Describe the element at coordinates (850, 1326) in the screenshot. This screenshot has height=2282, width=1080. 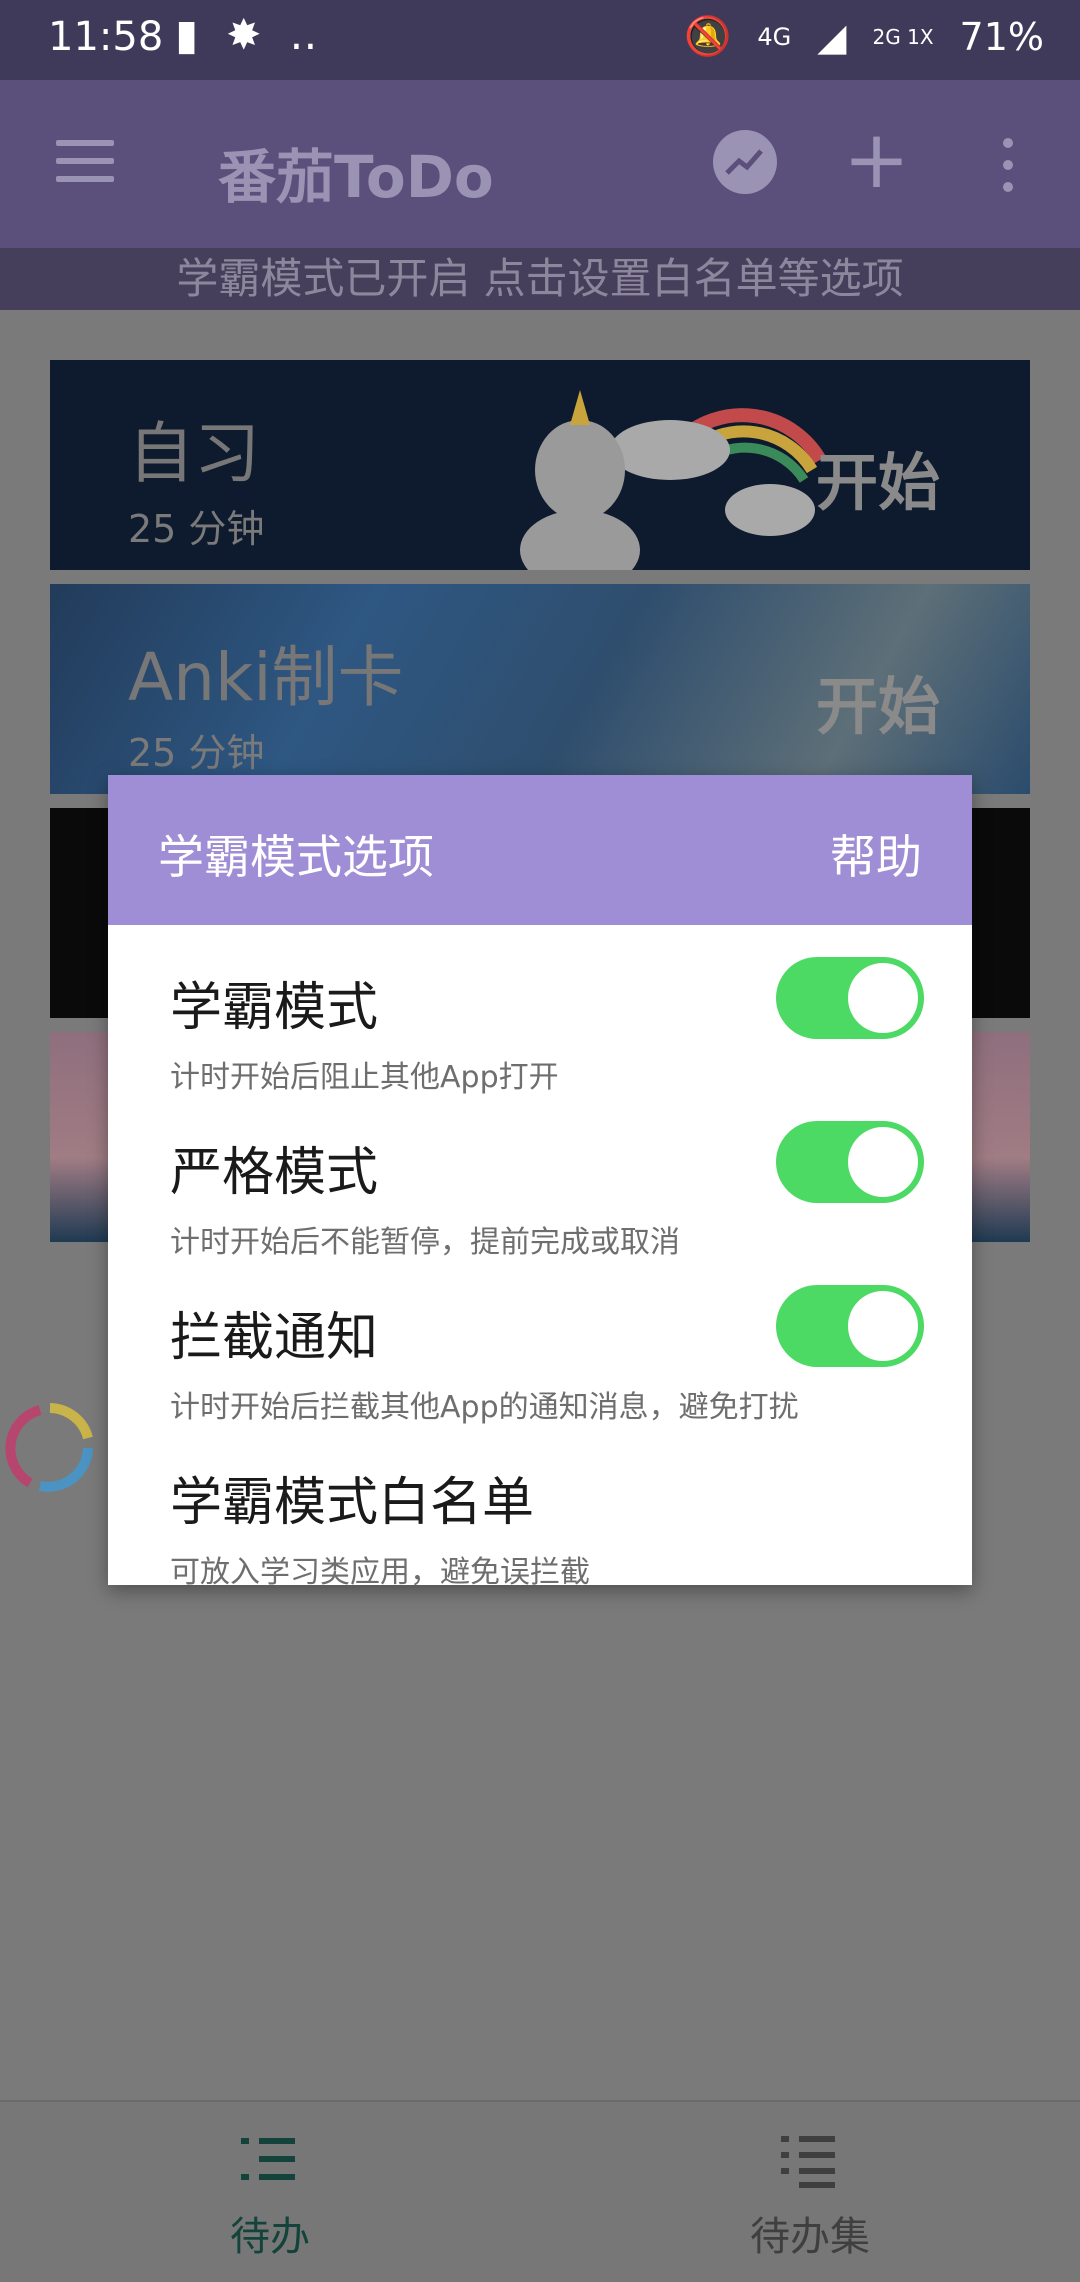
I see `block-notifications-toggle` at that location.